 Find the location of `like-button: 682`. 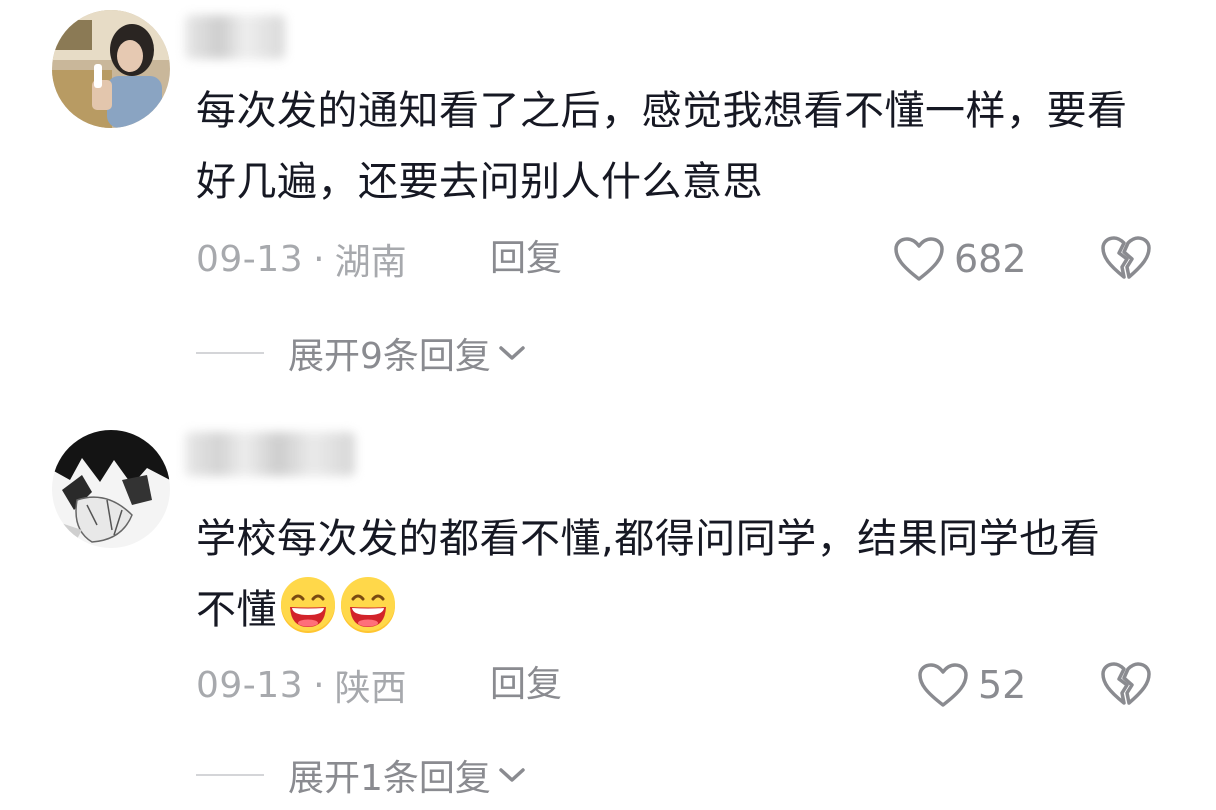

like-button: 682 is located at coordinates (959, 259).